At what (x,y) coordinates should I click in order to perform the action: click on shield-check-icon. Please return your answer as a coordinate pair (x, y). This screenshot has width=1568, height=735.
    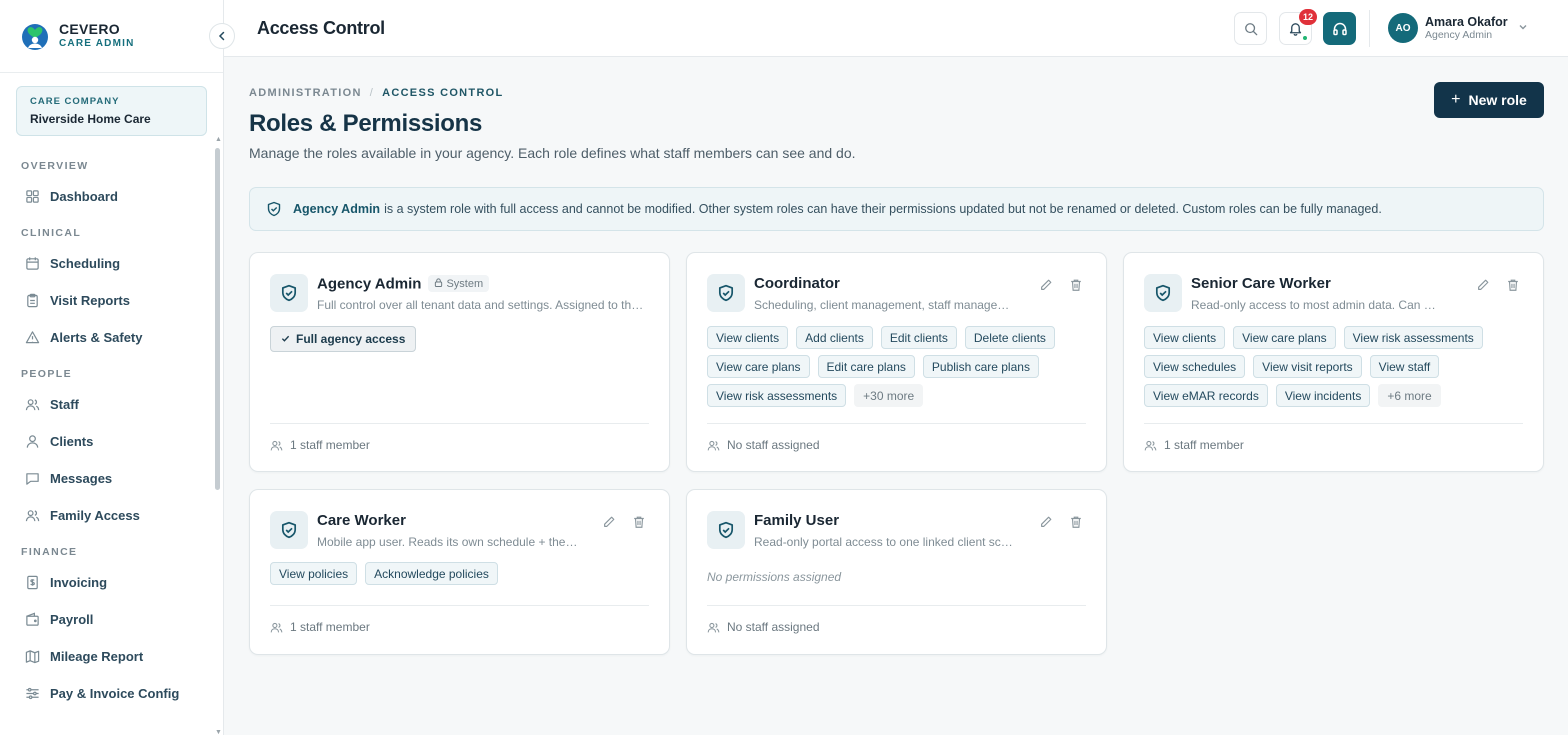
    Looking at the image, I should click on (274, 209).